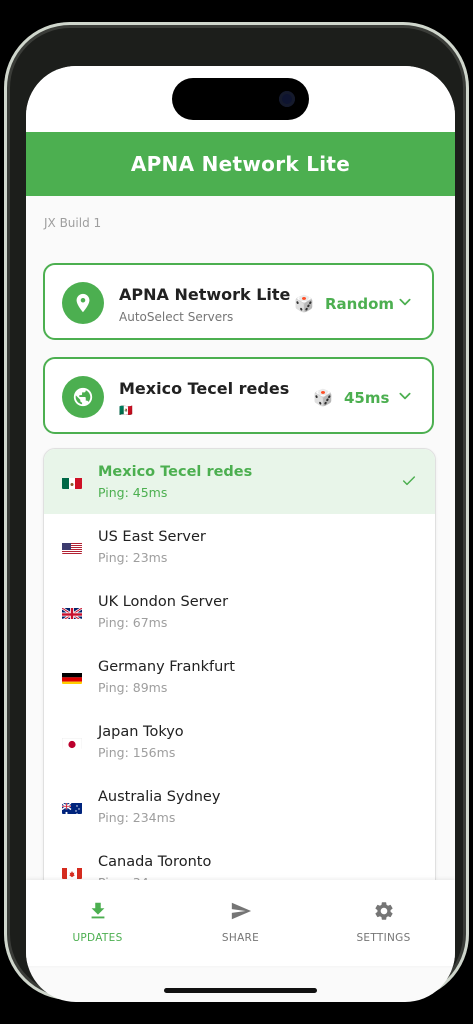  Describe the element at coordinates (155, 862) in the screenshot. I see `server-item-name: Canada Toronto` at that location.